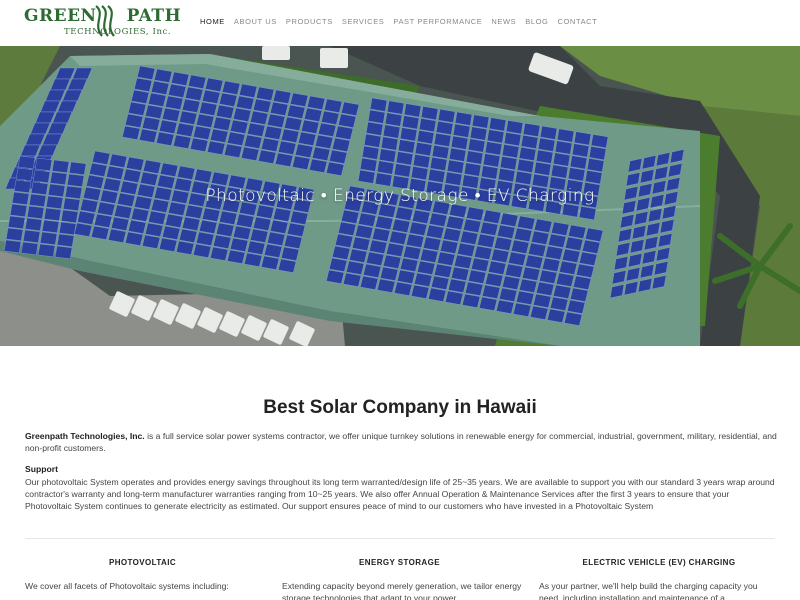 This screenshot has width=800, height=600. Describe the element at coordinates (503, 21) in the screenshot. I see `nav-link-news: NEWS` at that location.